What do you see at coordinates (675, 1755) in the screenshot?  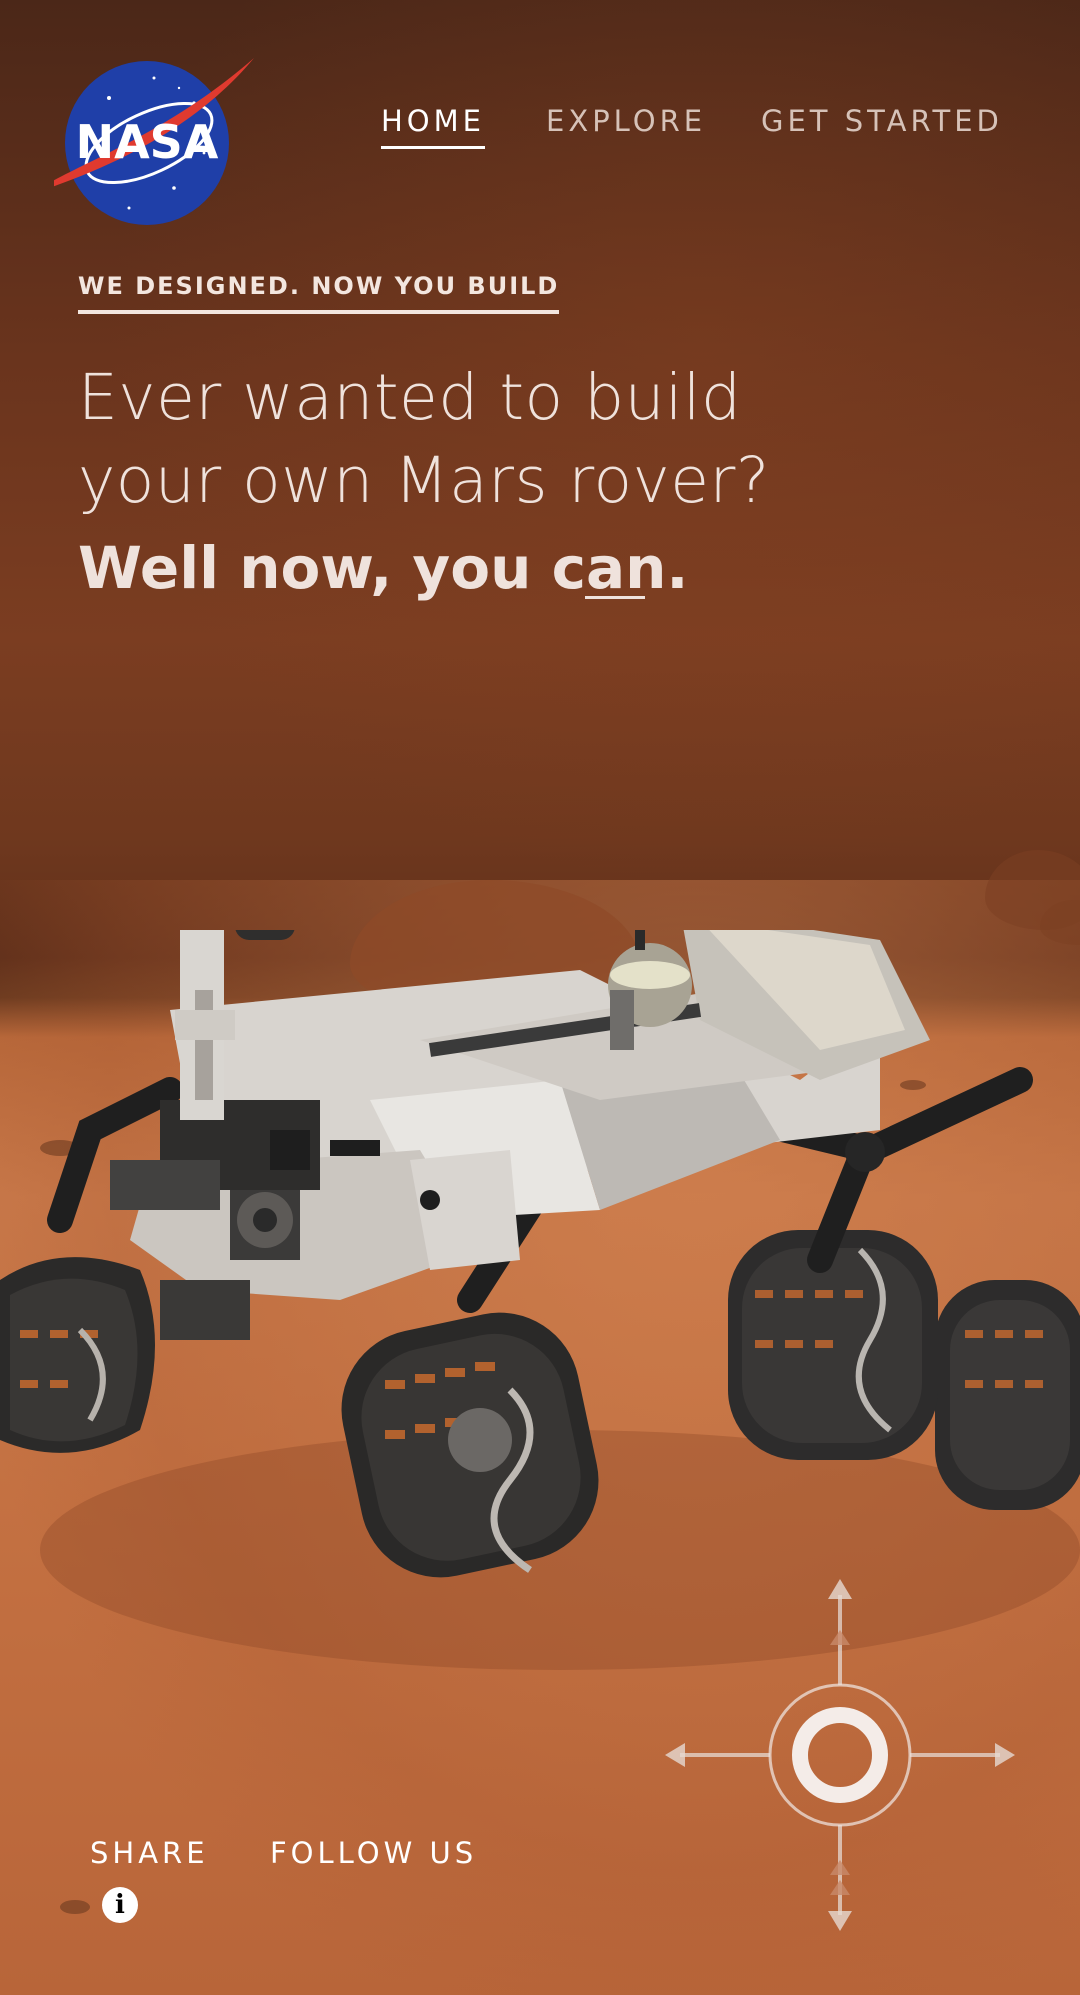 I see `arrow-left-icon` at bounding box center [675, 1755].